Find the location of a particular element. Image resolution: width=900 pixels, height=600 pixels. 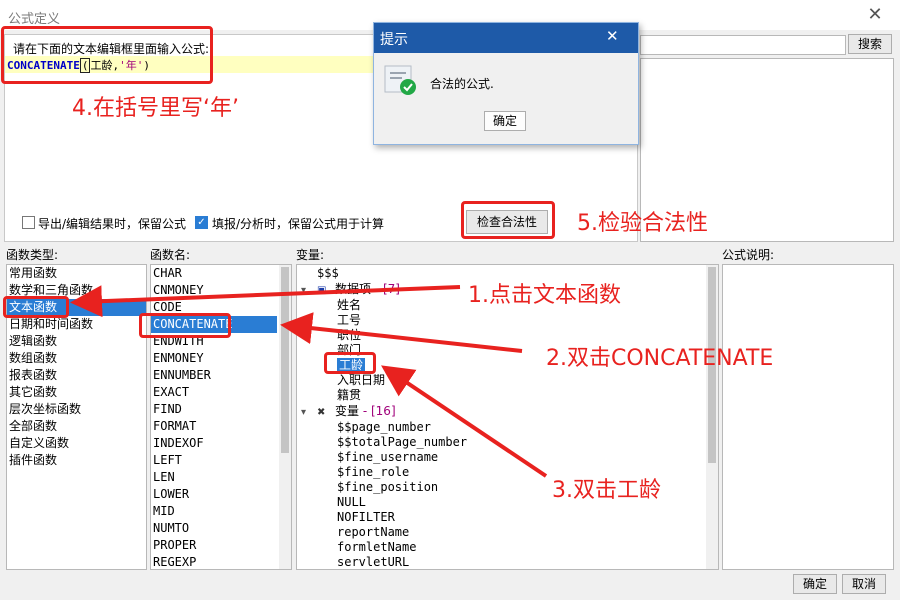

dialog-message: 合法的公式. is located at coordinates (462, 84).